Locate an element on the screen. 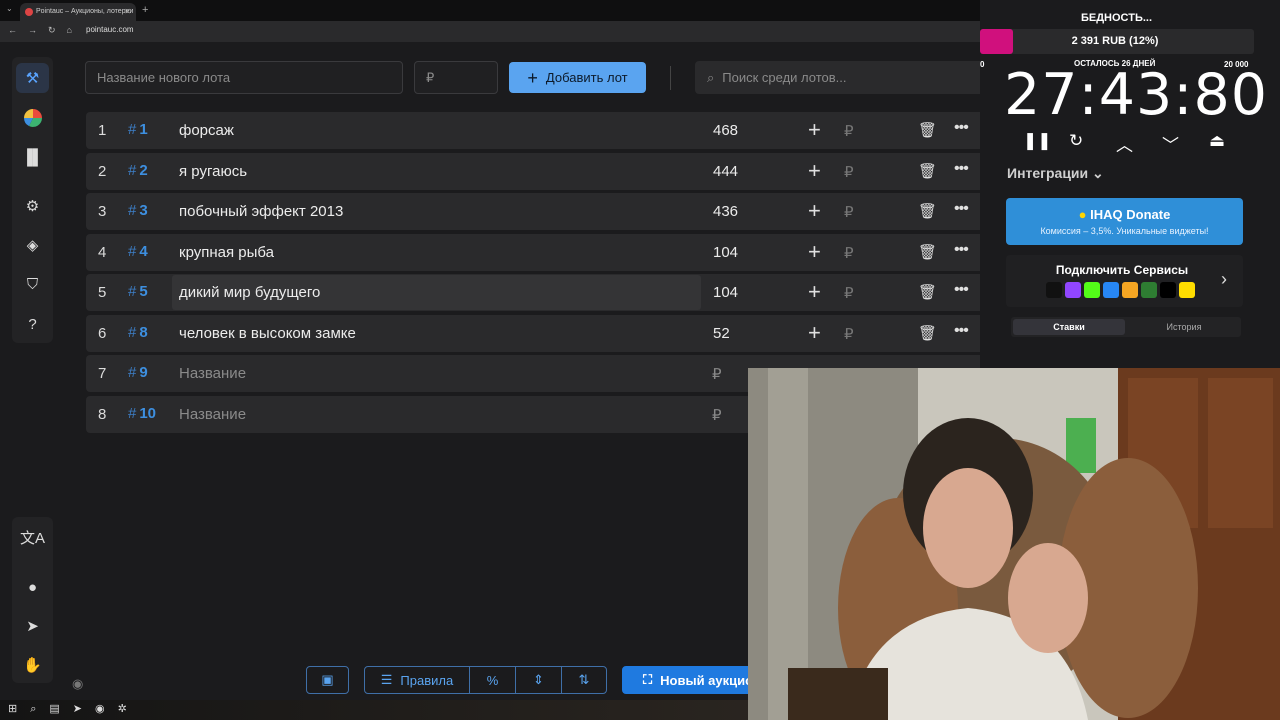  percent-icon: % is located at coordinates (492, 680).